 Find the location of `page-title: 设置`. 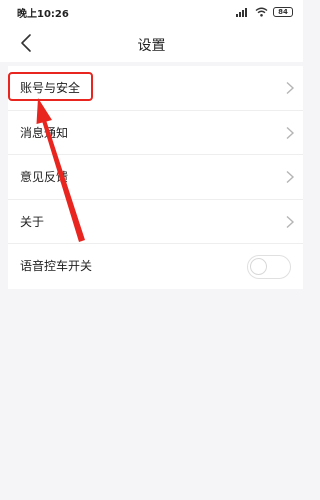

page-title: 设置 is located at coordinates (151, 46).